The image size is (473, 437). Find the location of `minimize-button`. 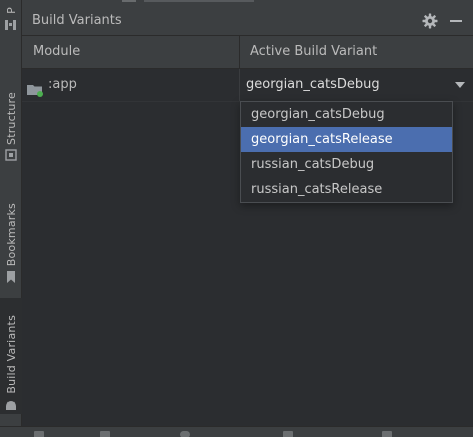

minimize-button is located at coordinates (456, 21).